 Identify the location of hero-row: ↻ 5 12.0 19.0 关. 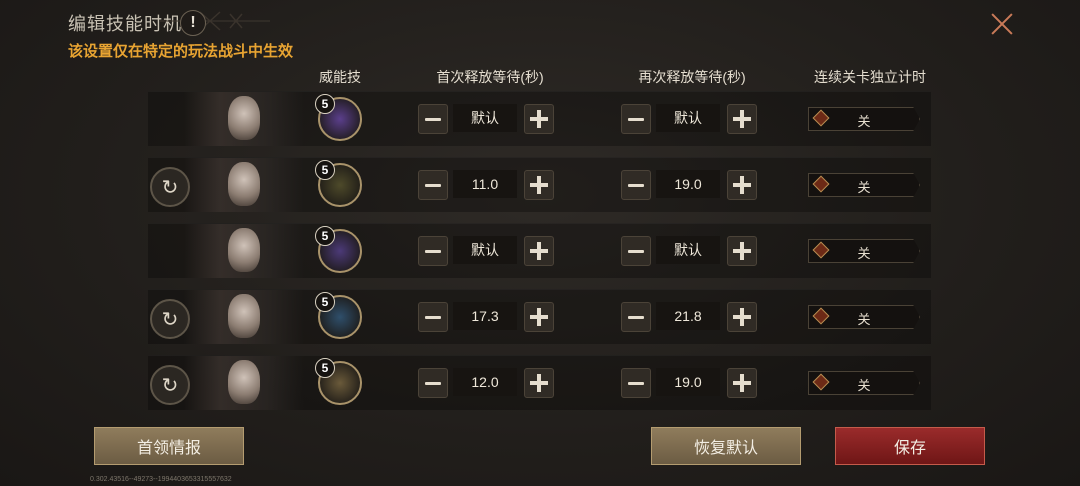
(539, 382).